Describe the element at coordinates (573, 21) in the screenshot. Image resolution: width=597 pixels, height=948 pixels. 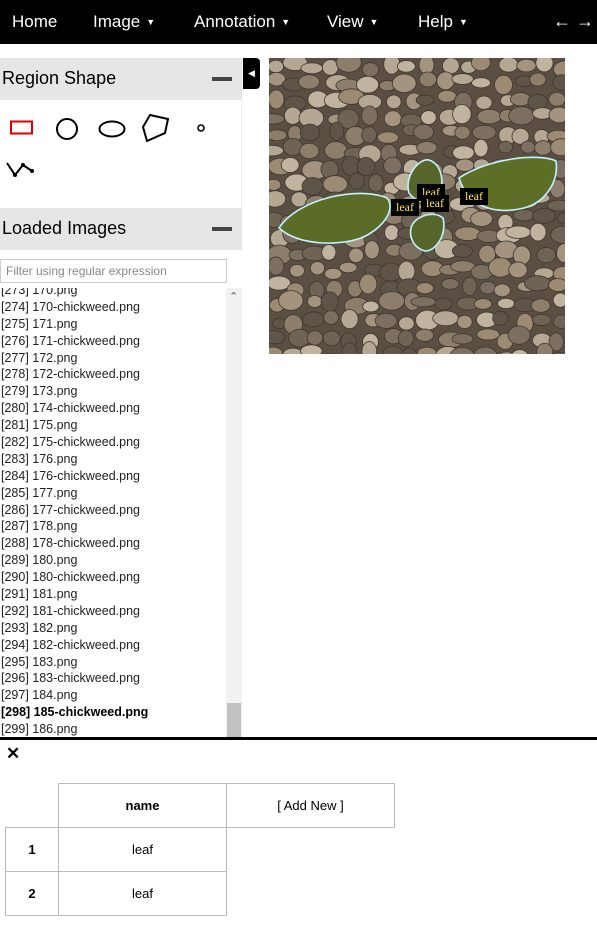
I see `prev-next-arrows-icon: ← →` at that location.